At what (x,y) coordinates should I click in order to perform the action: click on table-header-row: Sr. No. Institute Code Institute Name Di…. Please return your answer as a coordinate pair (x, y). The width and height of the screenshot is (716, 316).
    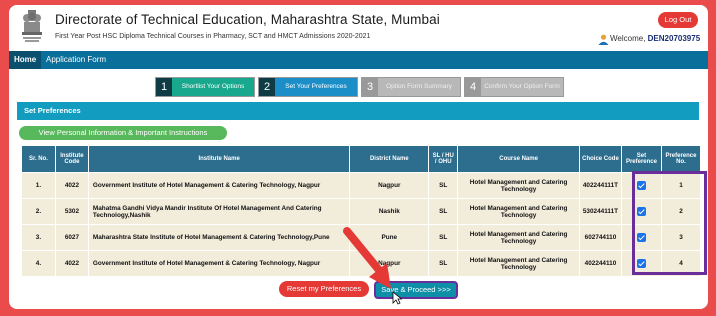
    Looking at the image, I should click on (361, 159).